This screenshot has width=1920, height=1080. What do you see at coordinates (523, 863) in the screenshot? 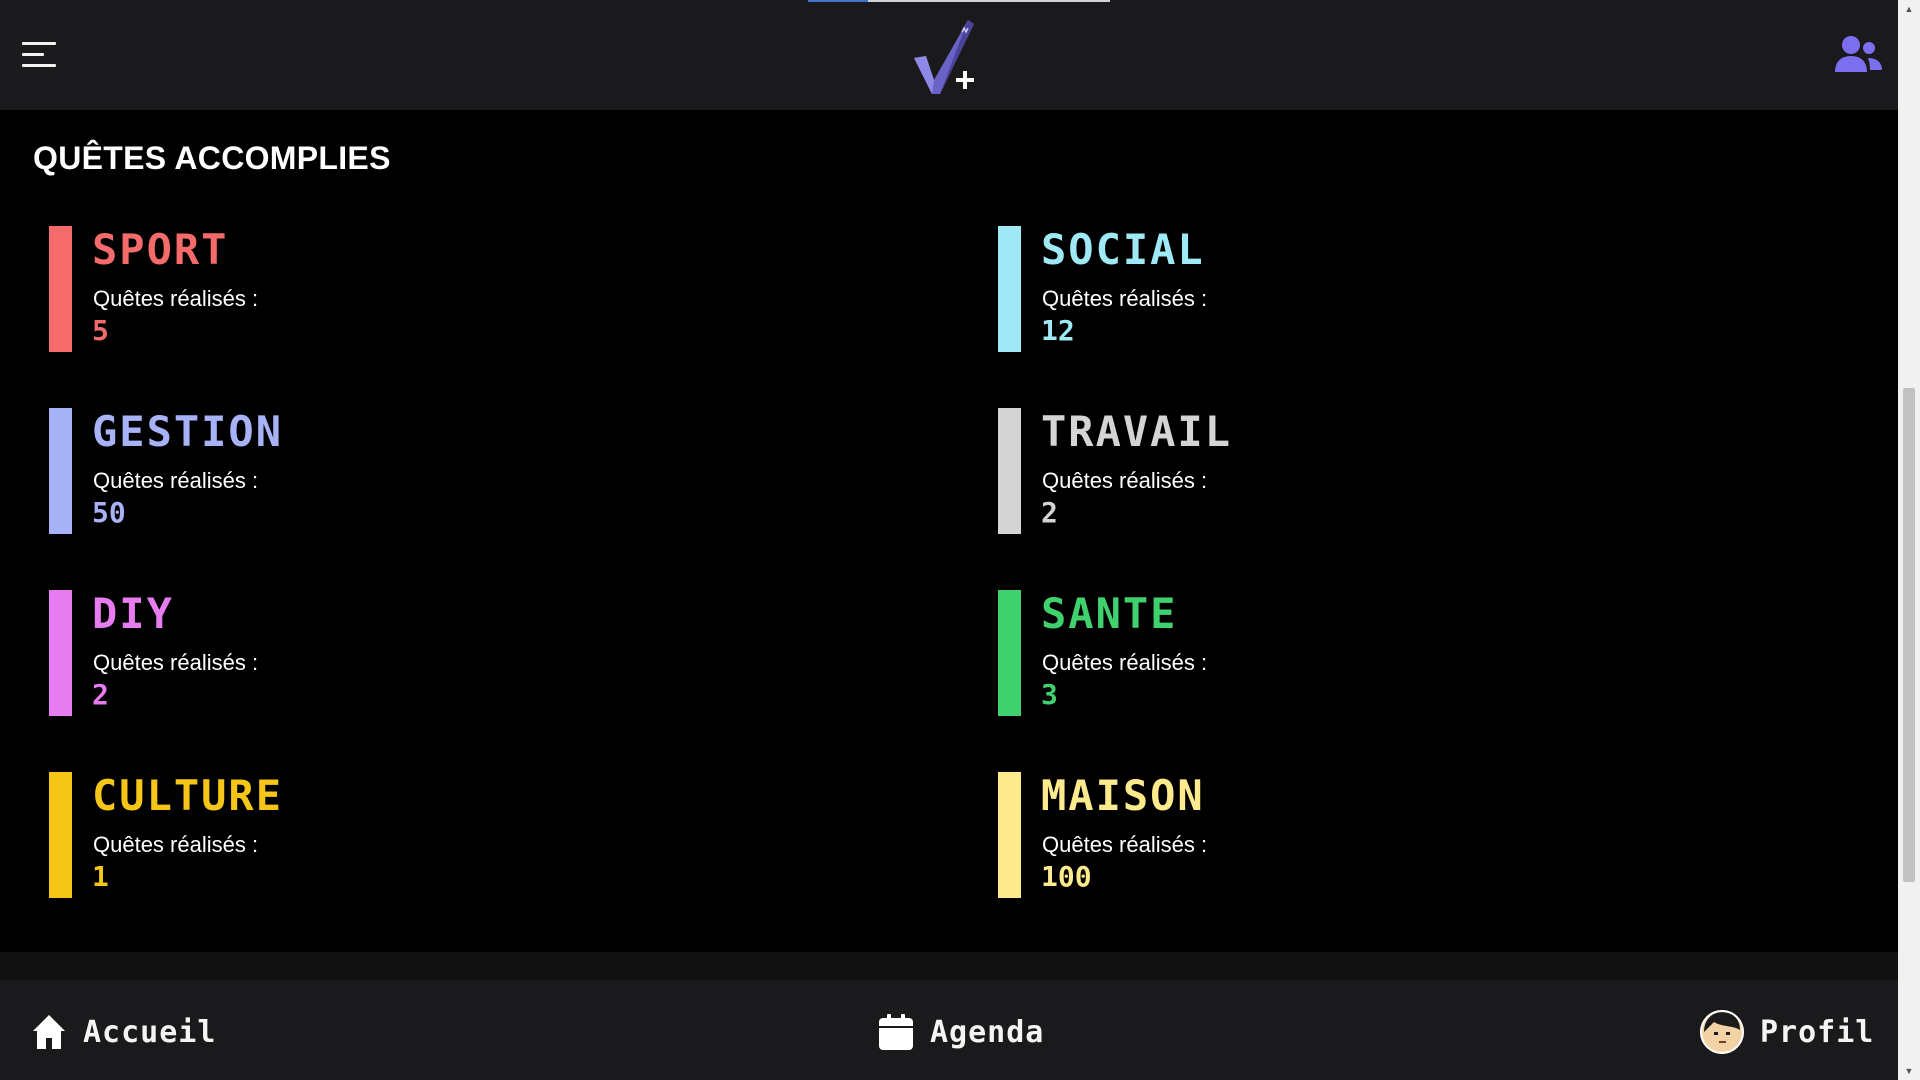
I see `category-card-culture: CULTURE Quêtes réalisés : 1` at bounding box center [523, 863].